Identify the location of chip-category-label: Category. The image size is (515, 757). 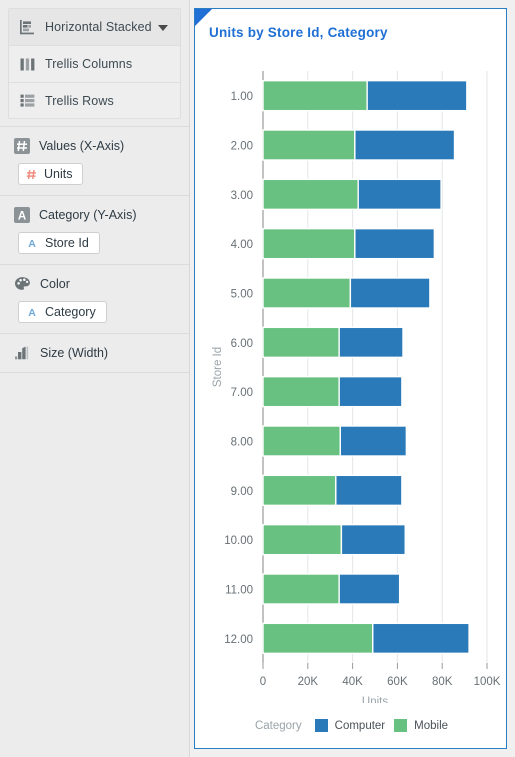
(70, 311).